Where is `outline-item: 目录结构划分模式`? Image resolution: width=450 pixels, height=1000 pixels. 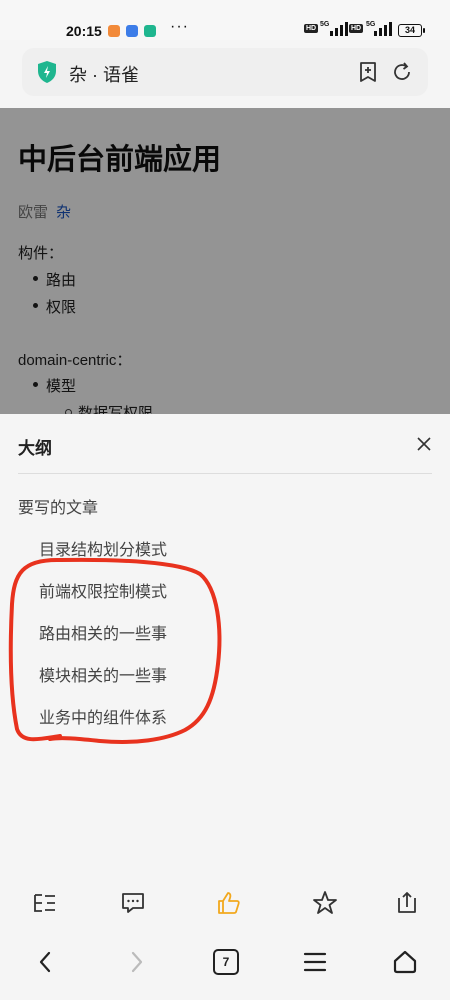
outline-item: 目录结构划分模式 is located at coordinates (103, 548).